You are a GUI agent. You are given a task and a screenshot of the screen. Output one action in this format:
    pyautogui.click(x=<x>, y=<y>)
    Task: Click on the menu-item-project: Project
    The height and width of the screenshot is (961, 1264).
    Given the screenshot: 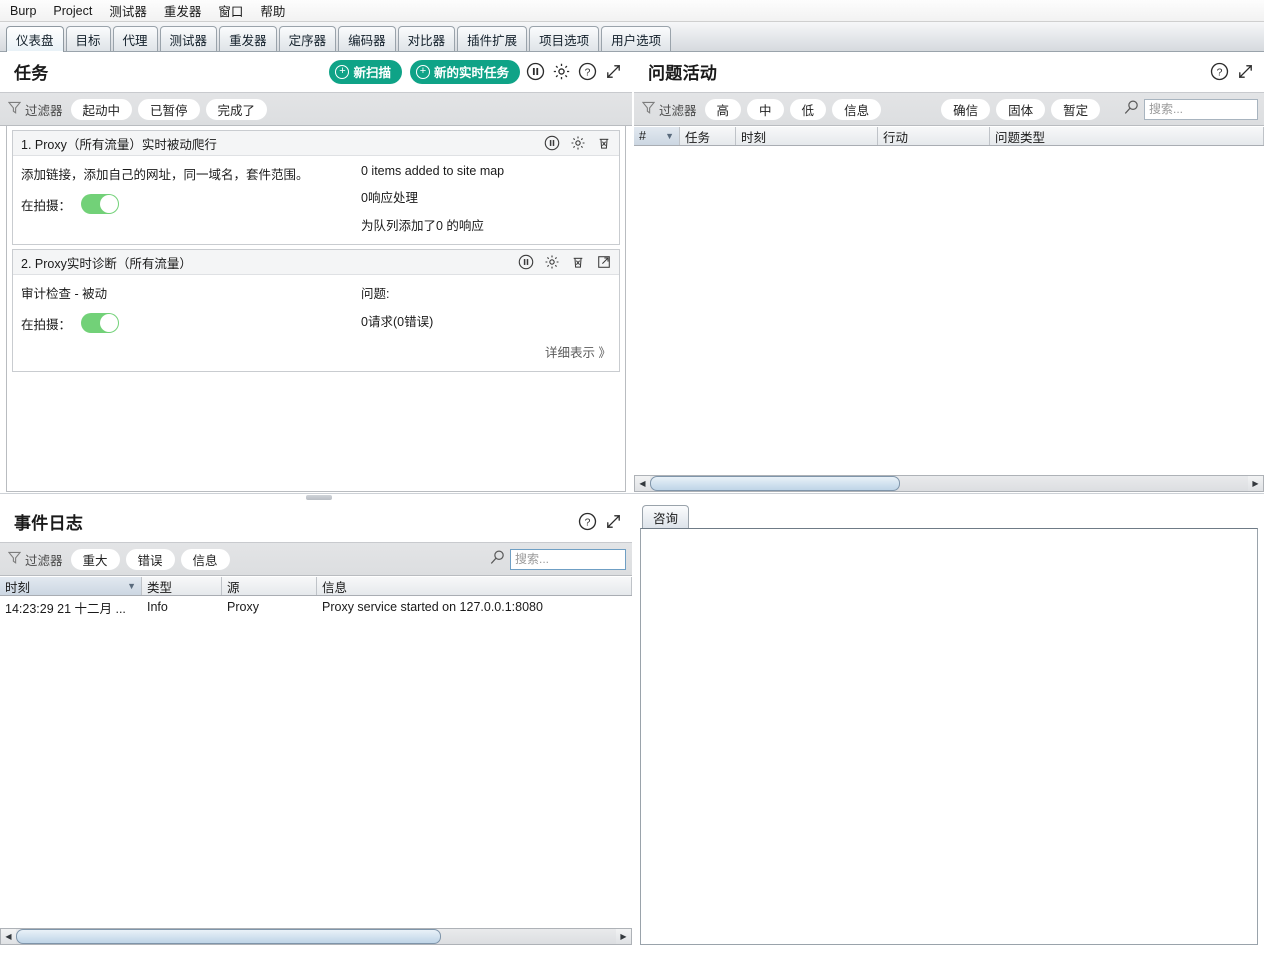 What is the action you would take?
    pyautogui.click(x=72, y=11)
    